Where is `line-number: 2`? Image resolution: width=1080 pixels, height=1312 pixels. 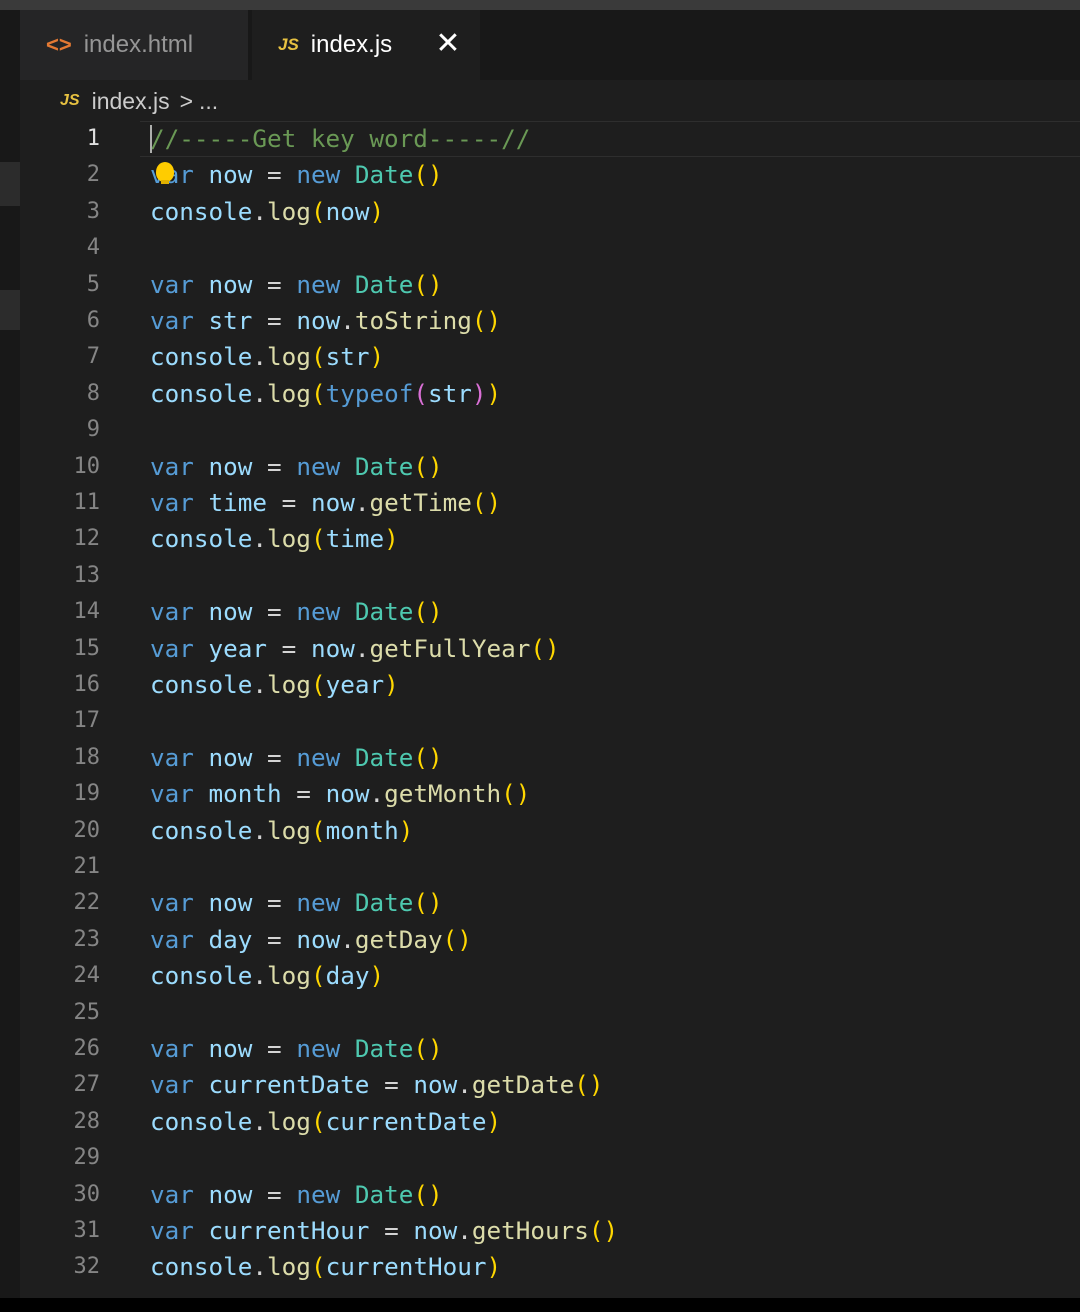
line-number: 2 is located at coordinates (93, 175).